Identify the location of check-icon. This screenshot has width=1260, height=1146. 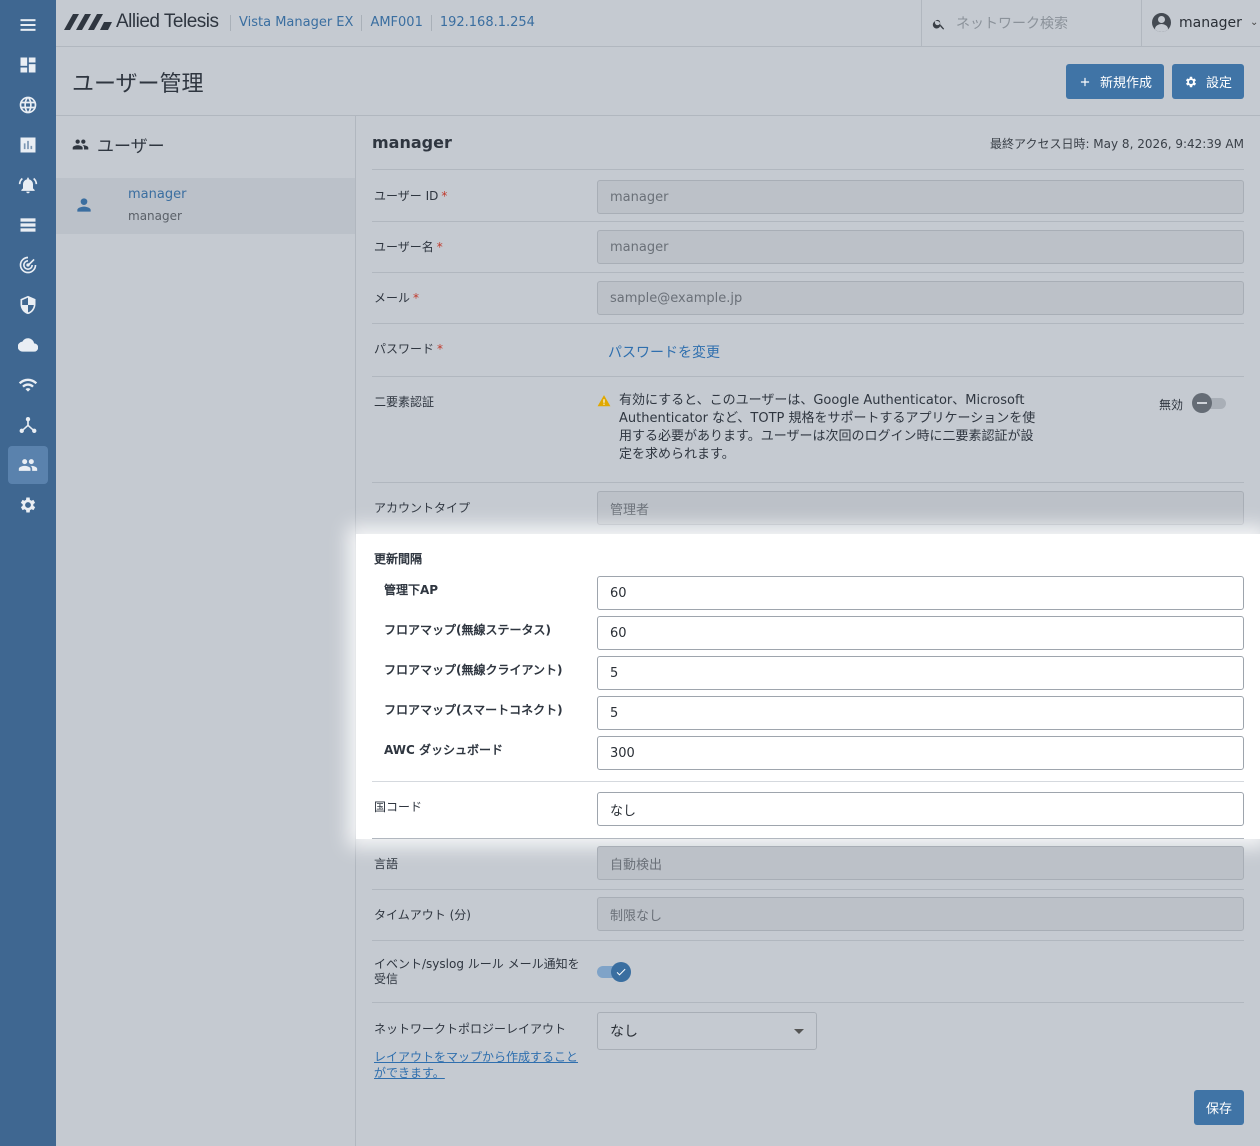
(621, 972).